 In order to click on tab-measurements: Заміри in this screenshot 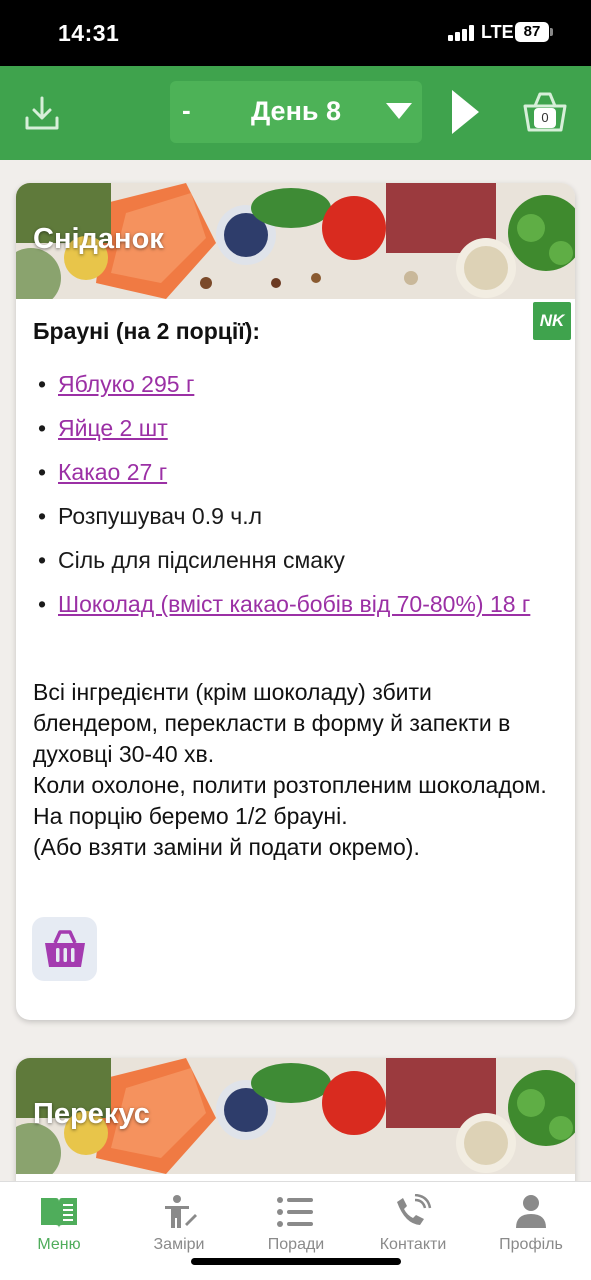, I will do `click(179, 1231)`.